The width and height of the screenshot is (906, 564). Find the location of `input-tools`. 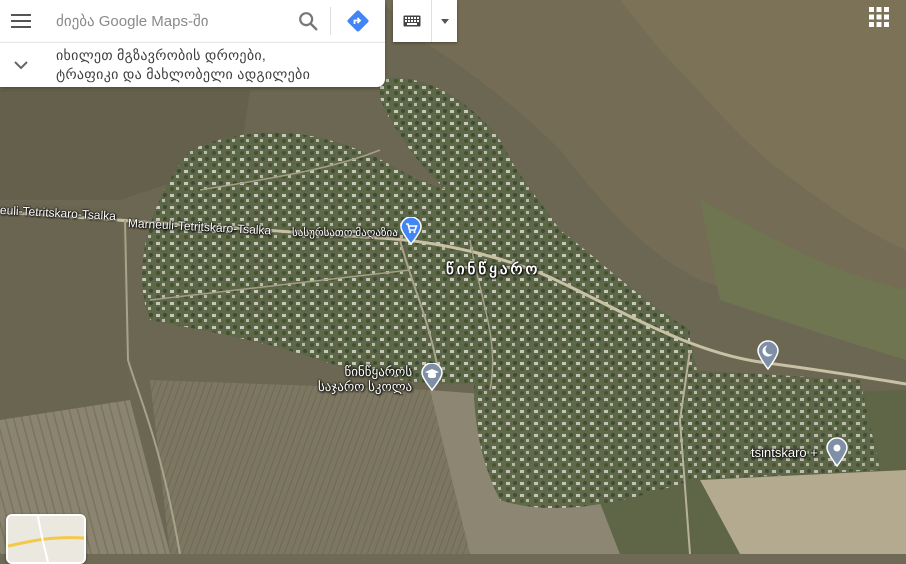

input-tools is located at coordinates (425, 21).